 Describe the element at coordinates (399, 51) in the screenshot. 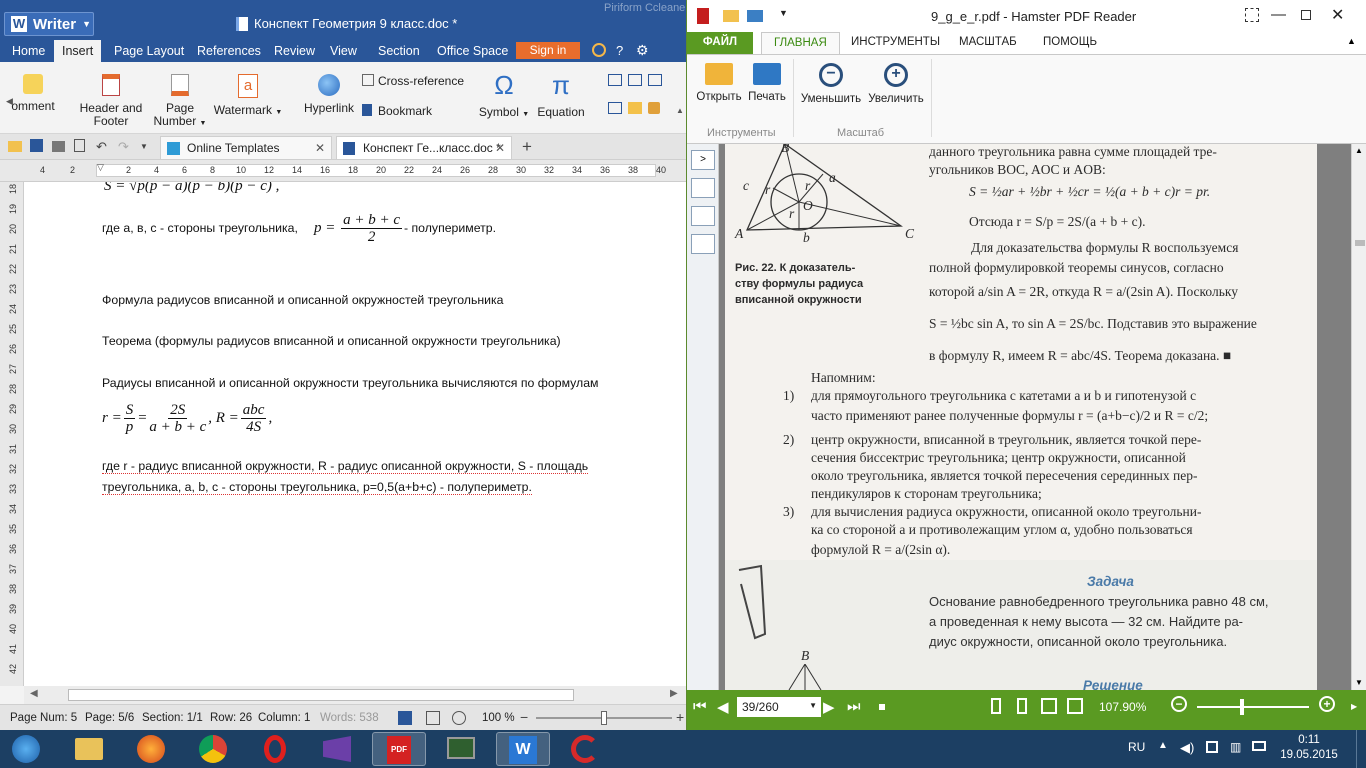

I see `menu-section: Section` at that location.